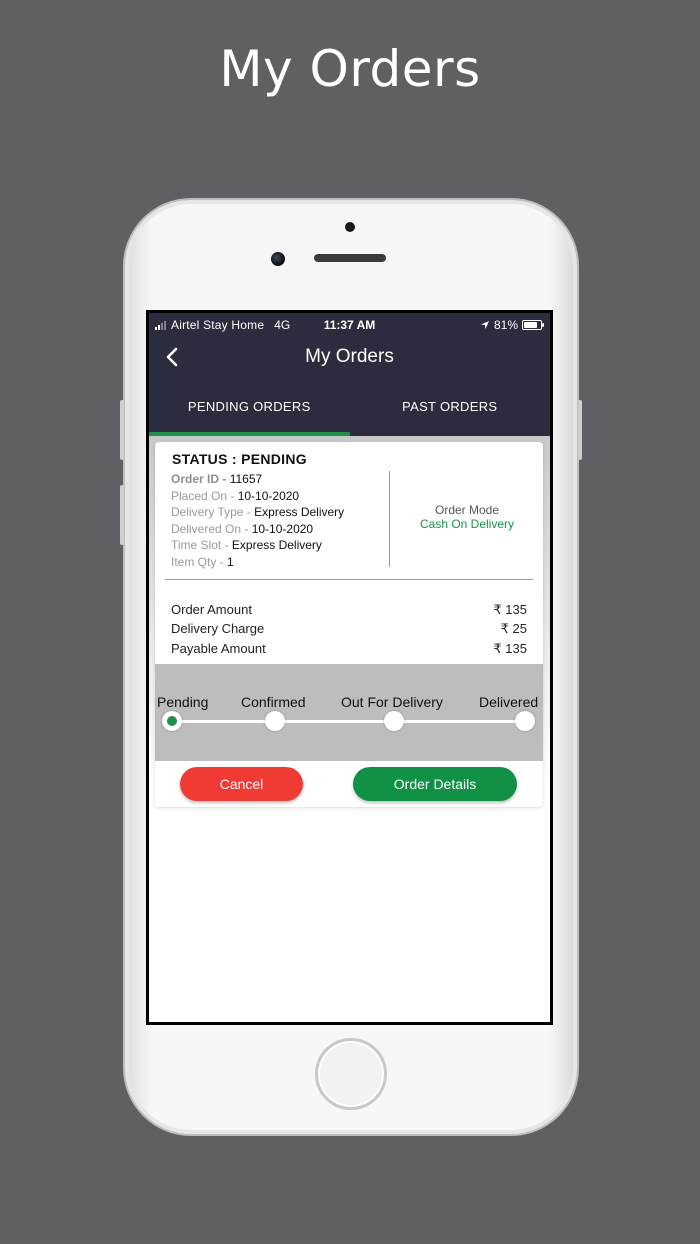 This screenshot has width=700, height=1244. I want to click on order-tabs: PENDING ORDERS PAST ORDERS, so click(349, 406).